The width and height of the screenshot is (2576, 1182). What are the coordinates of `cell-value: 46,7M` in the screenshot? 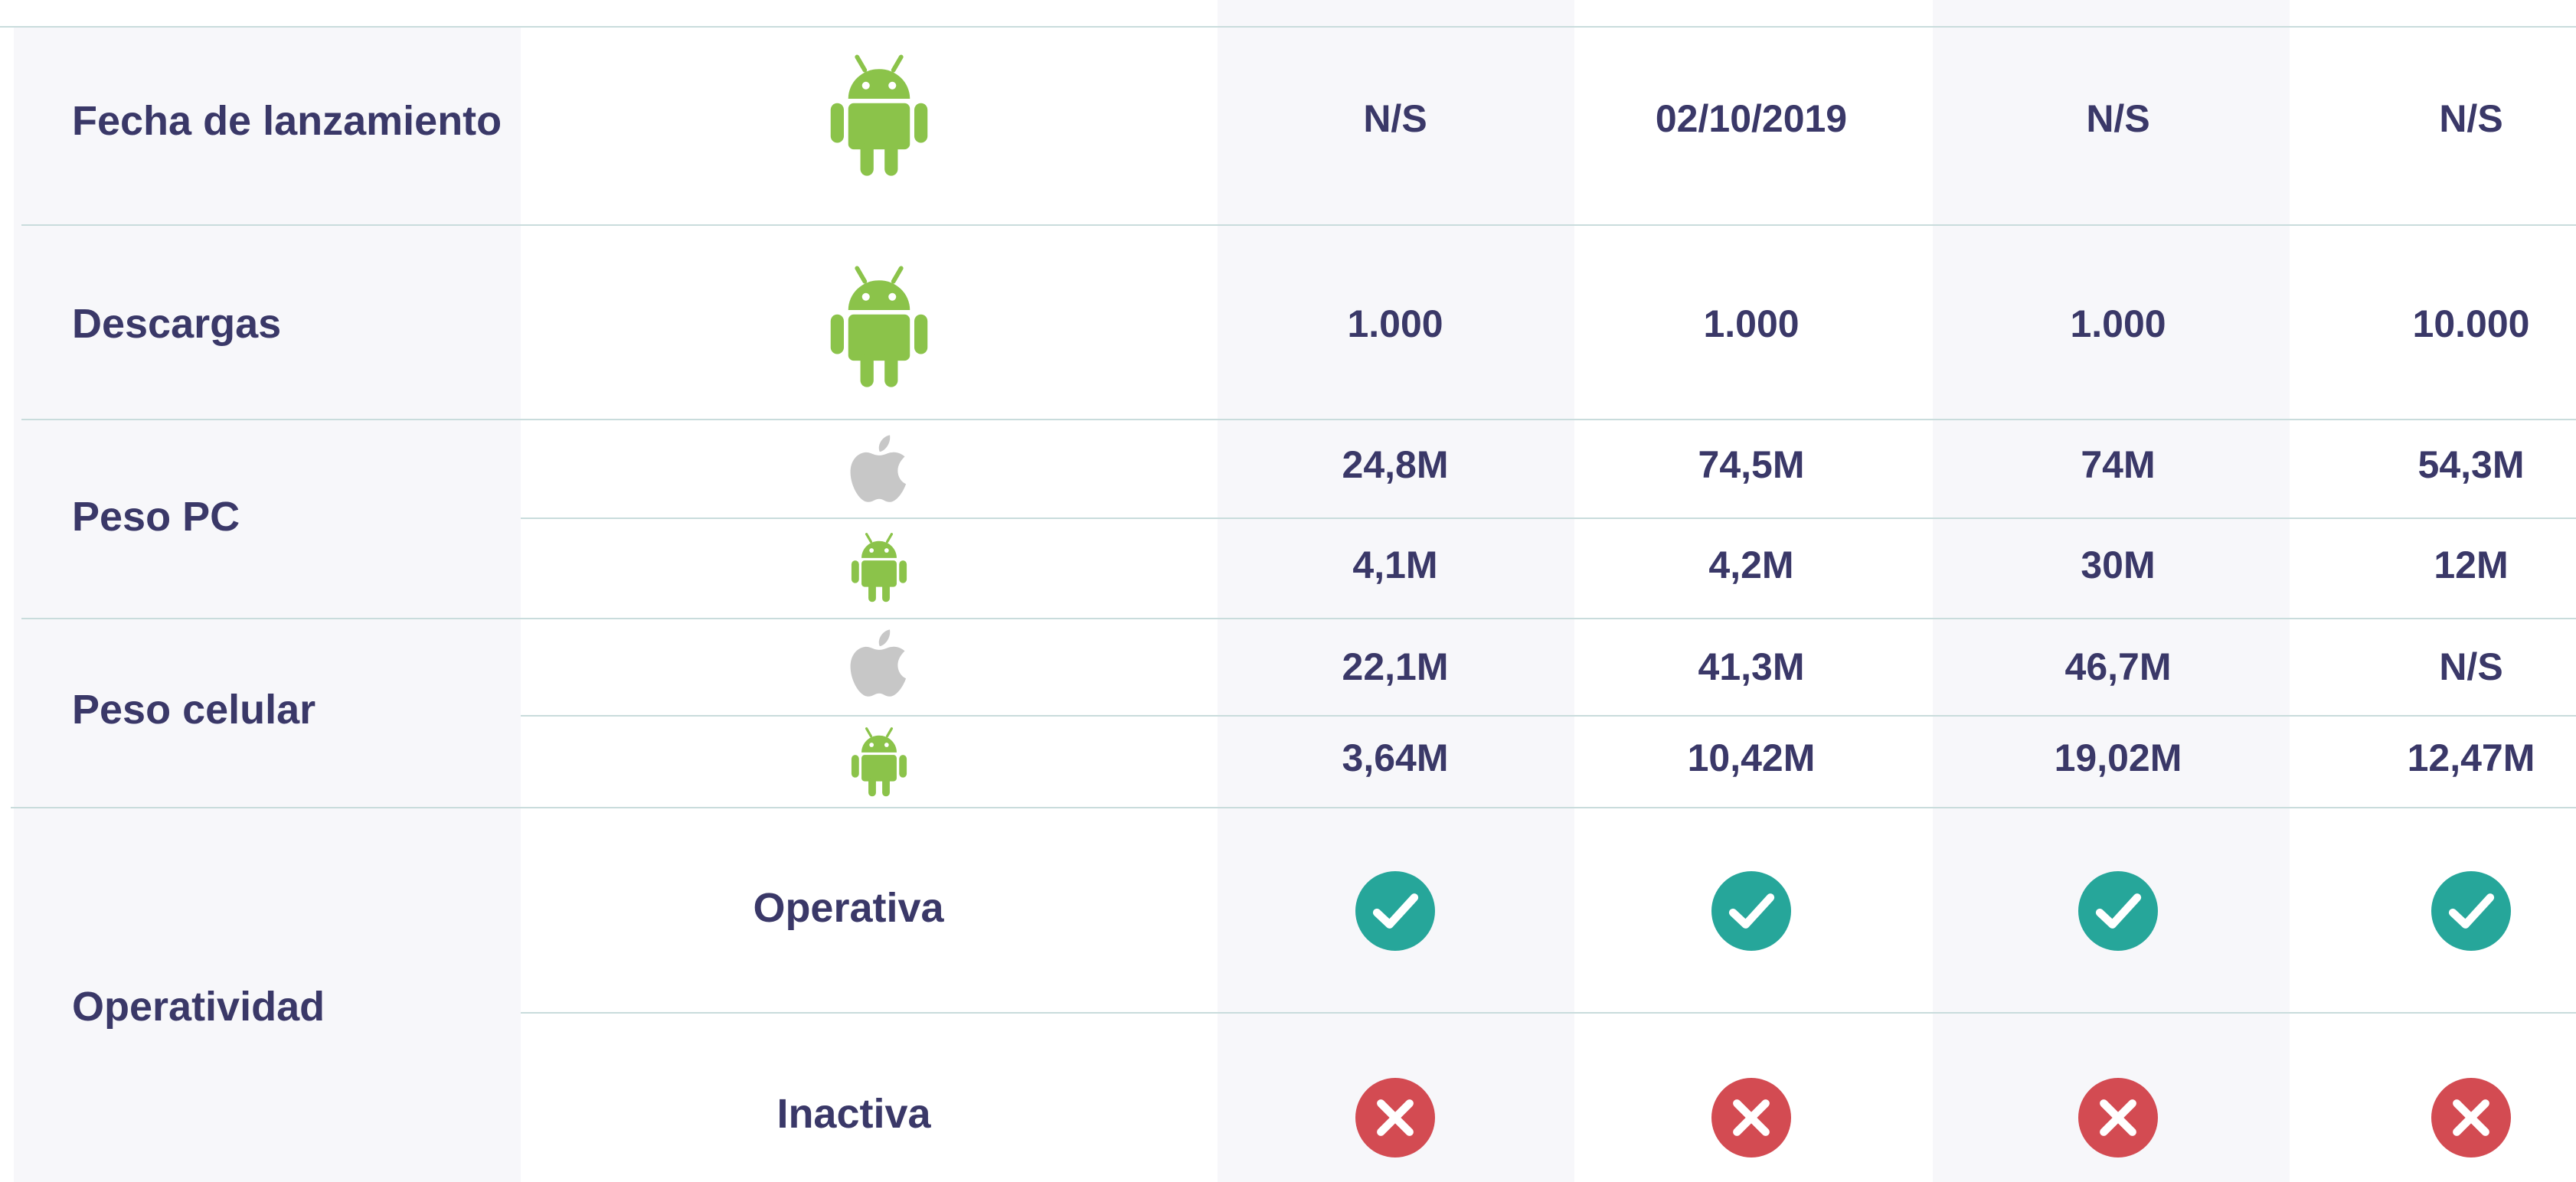 It's located at (2118, 667).